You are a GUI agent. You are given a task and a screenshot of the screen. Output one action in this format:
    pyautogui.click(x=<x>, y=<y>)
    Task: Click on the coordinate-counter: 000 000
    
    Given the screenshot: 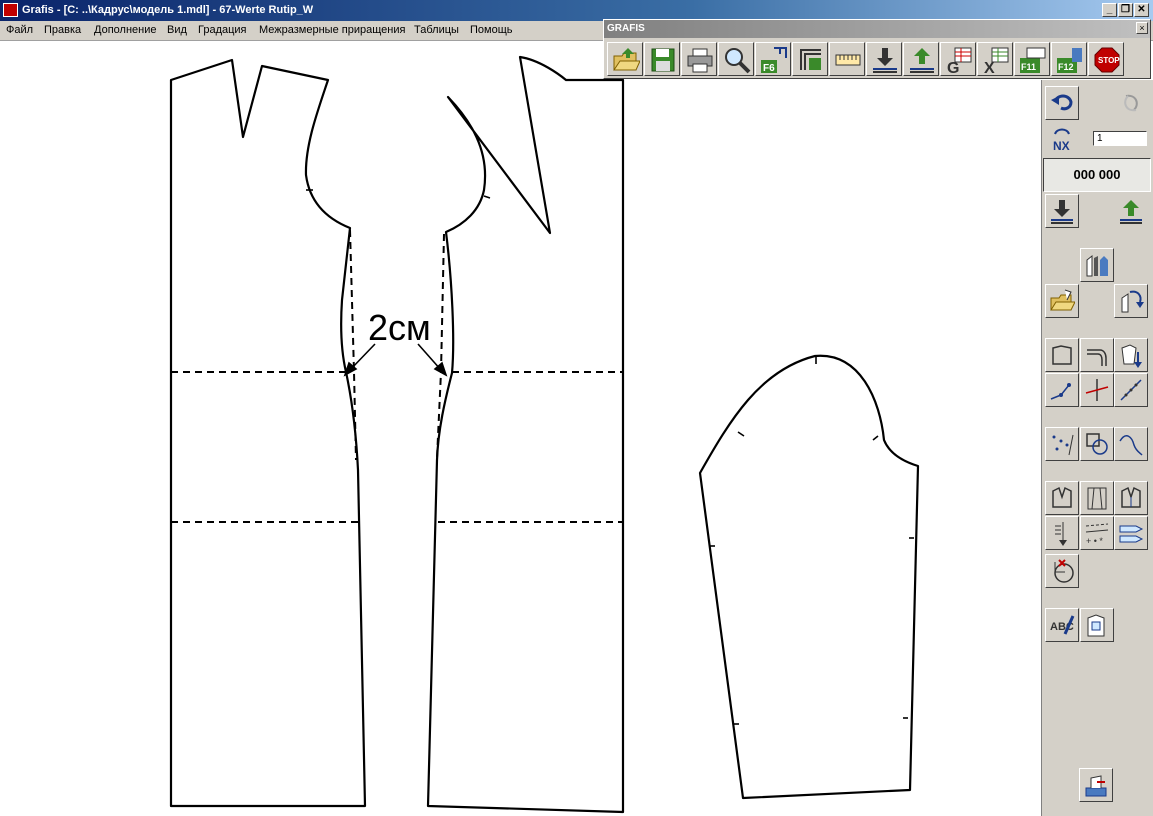 What is the action you would take?
    pyautogui.click(x=1097, y=175)
    